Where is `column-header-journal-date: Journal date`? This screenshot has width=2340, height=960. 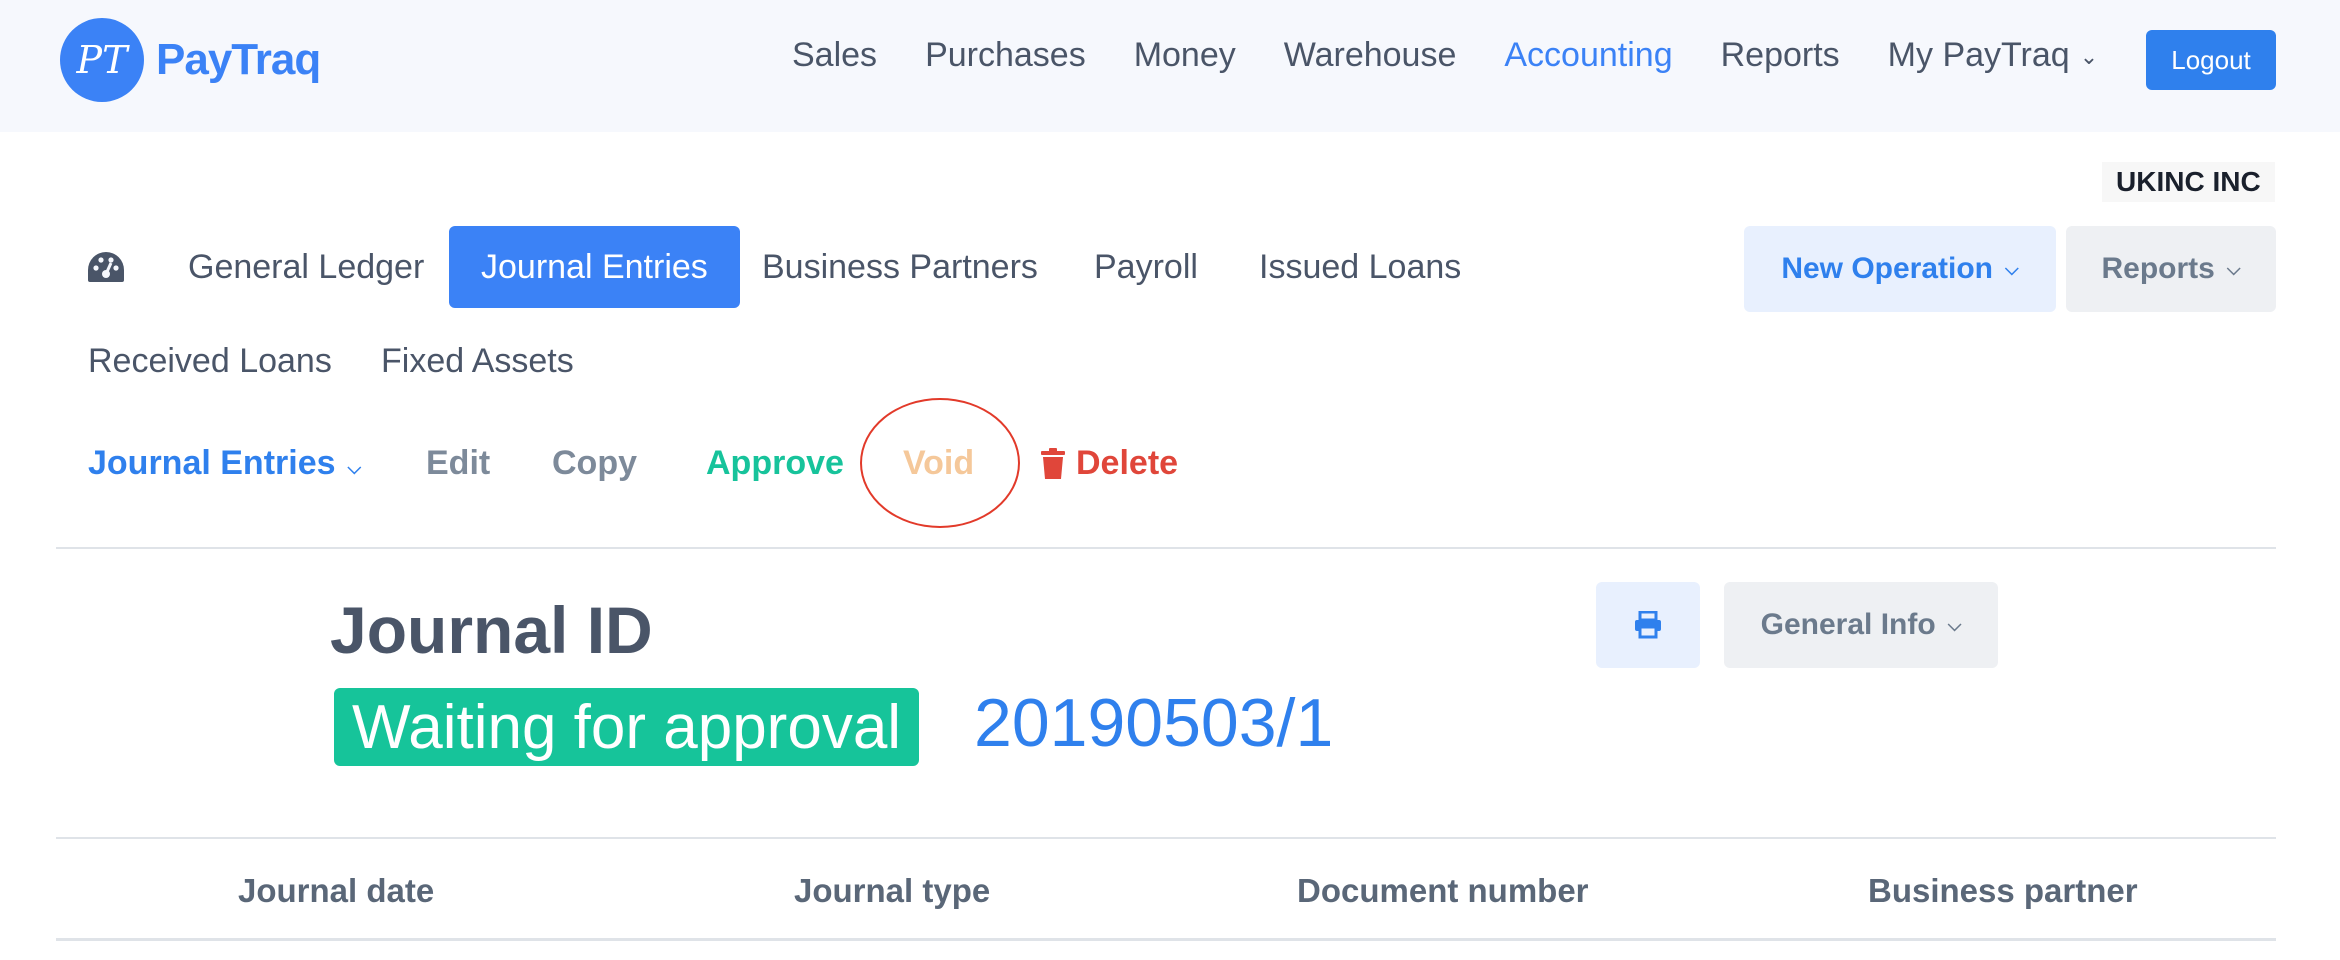 column-header-journal-date: Journal date is located at coordinates (336, 891).